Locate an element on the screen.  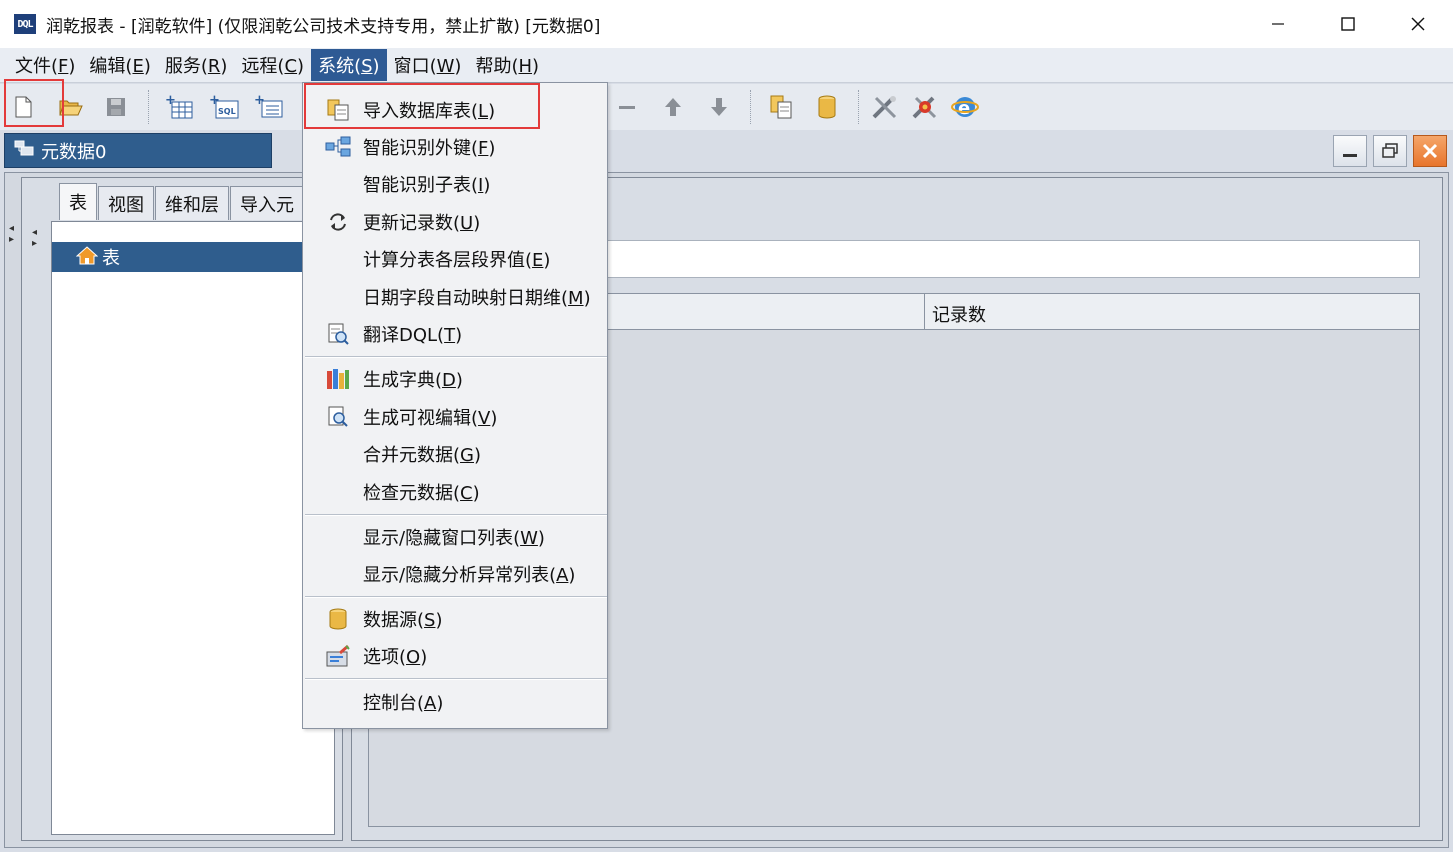
arrow-up-icon is located at coordinates (673, 107).